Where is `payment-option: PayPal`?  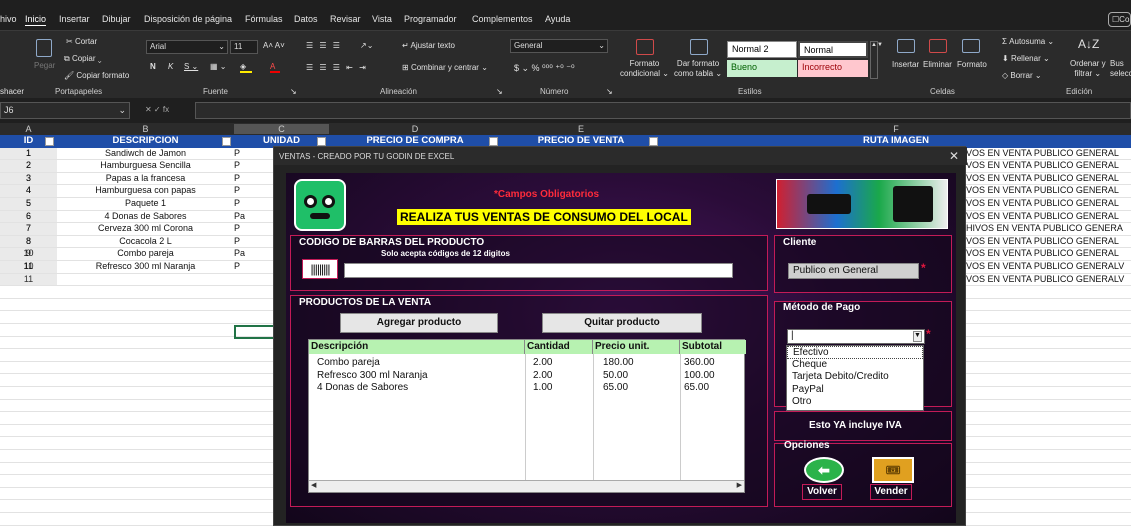
payment-option: PayPal is located at coordinates (855, 390).